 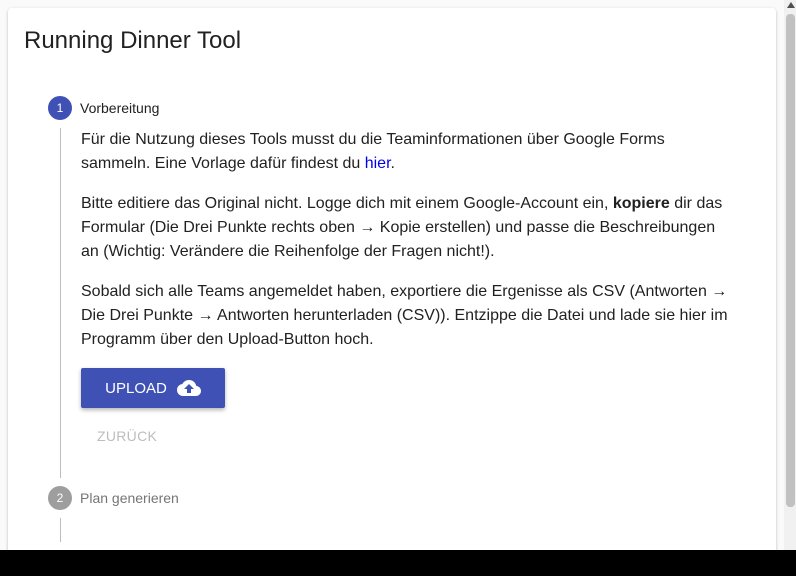 What do you see at coordinates (790, 260) in the screenshot?
I see `scrollbar-thumb` at bounding box center [790, 260].